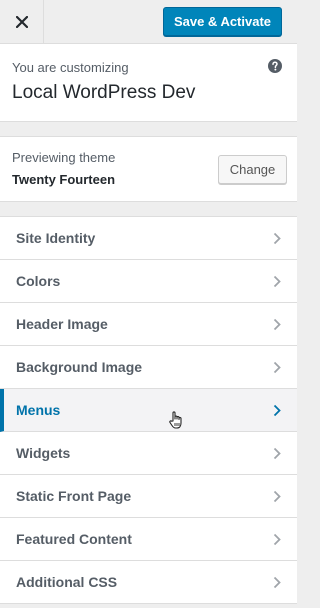  What do you see at coordinates (148, 367) in the screenshot?
I see `section-background-image: Background Image` at bounding box center [148, 367].